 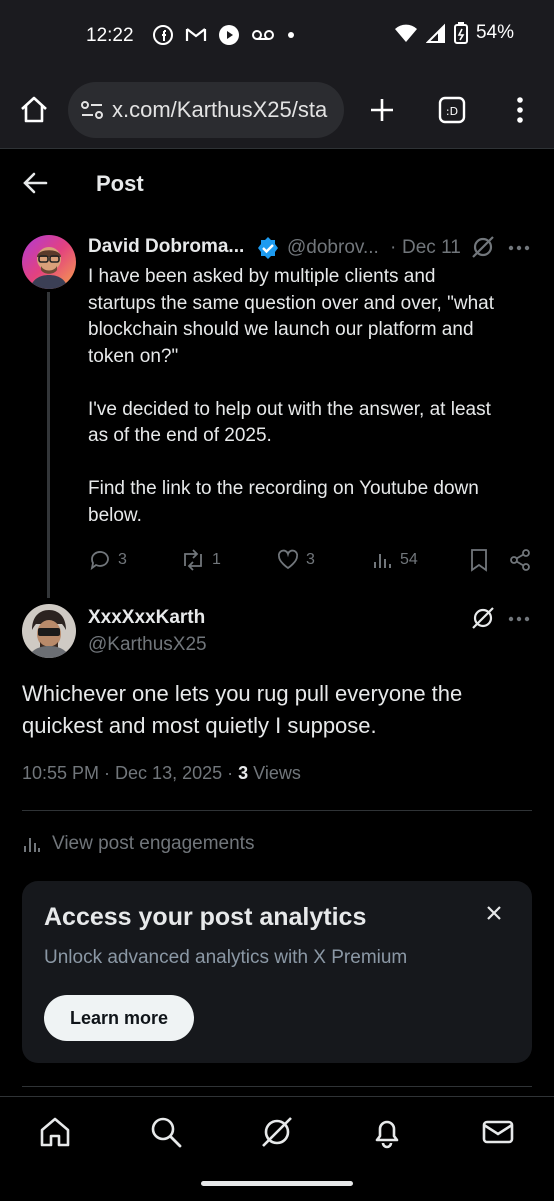 What do you see at coordinates (431, 248) in the screenshot?
I see `post-date: Dec 11` at bounding box center [431, 248].